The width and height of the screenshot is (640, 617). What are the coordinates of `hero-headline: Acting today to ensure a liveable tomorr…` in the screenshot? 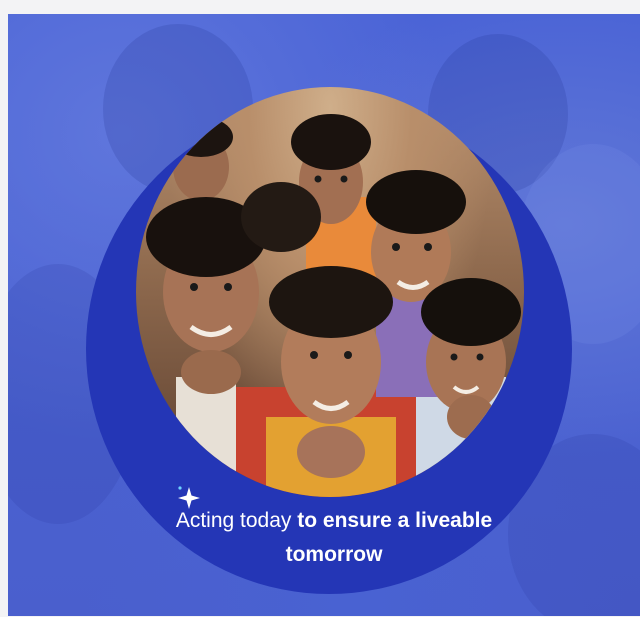 It's located at (334, 538).